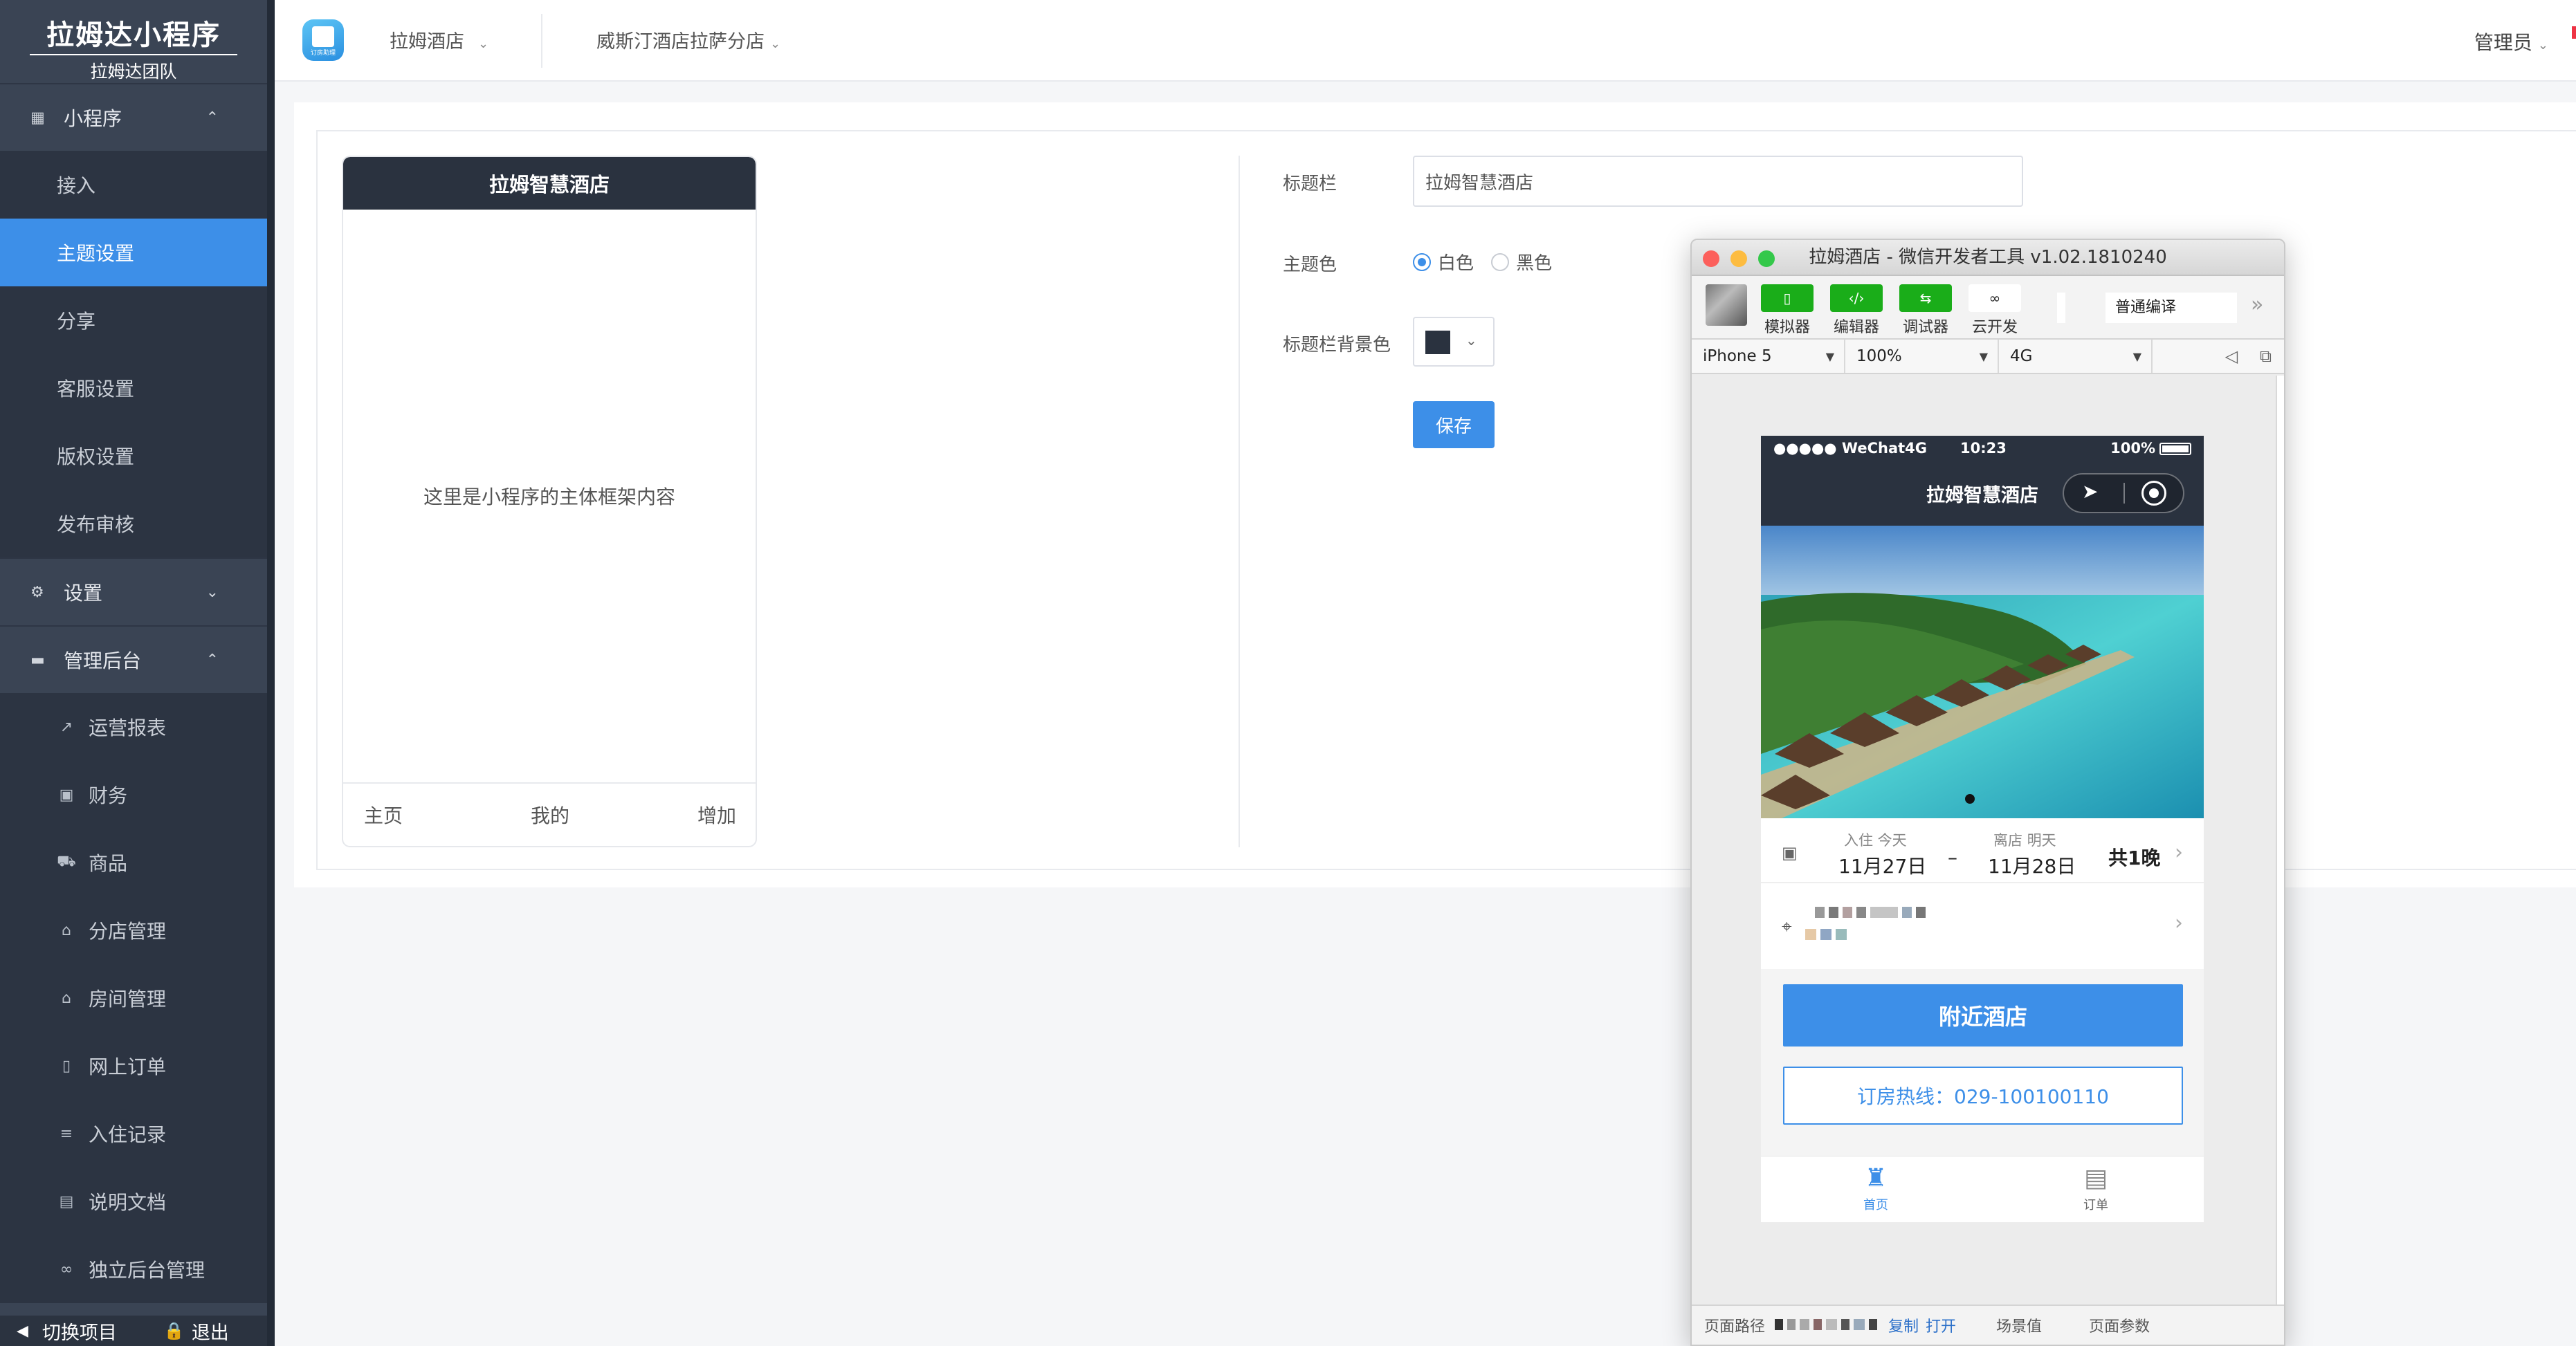 Image resolution: width=2576 pixels, height=1346 pixels. I want to click on sidebar-item-label: 说明文档, so click(128, 1202).